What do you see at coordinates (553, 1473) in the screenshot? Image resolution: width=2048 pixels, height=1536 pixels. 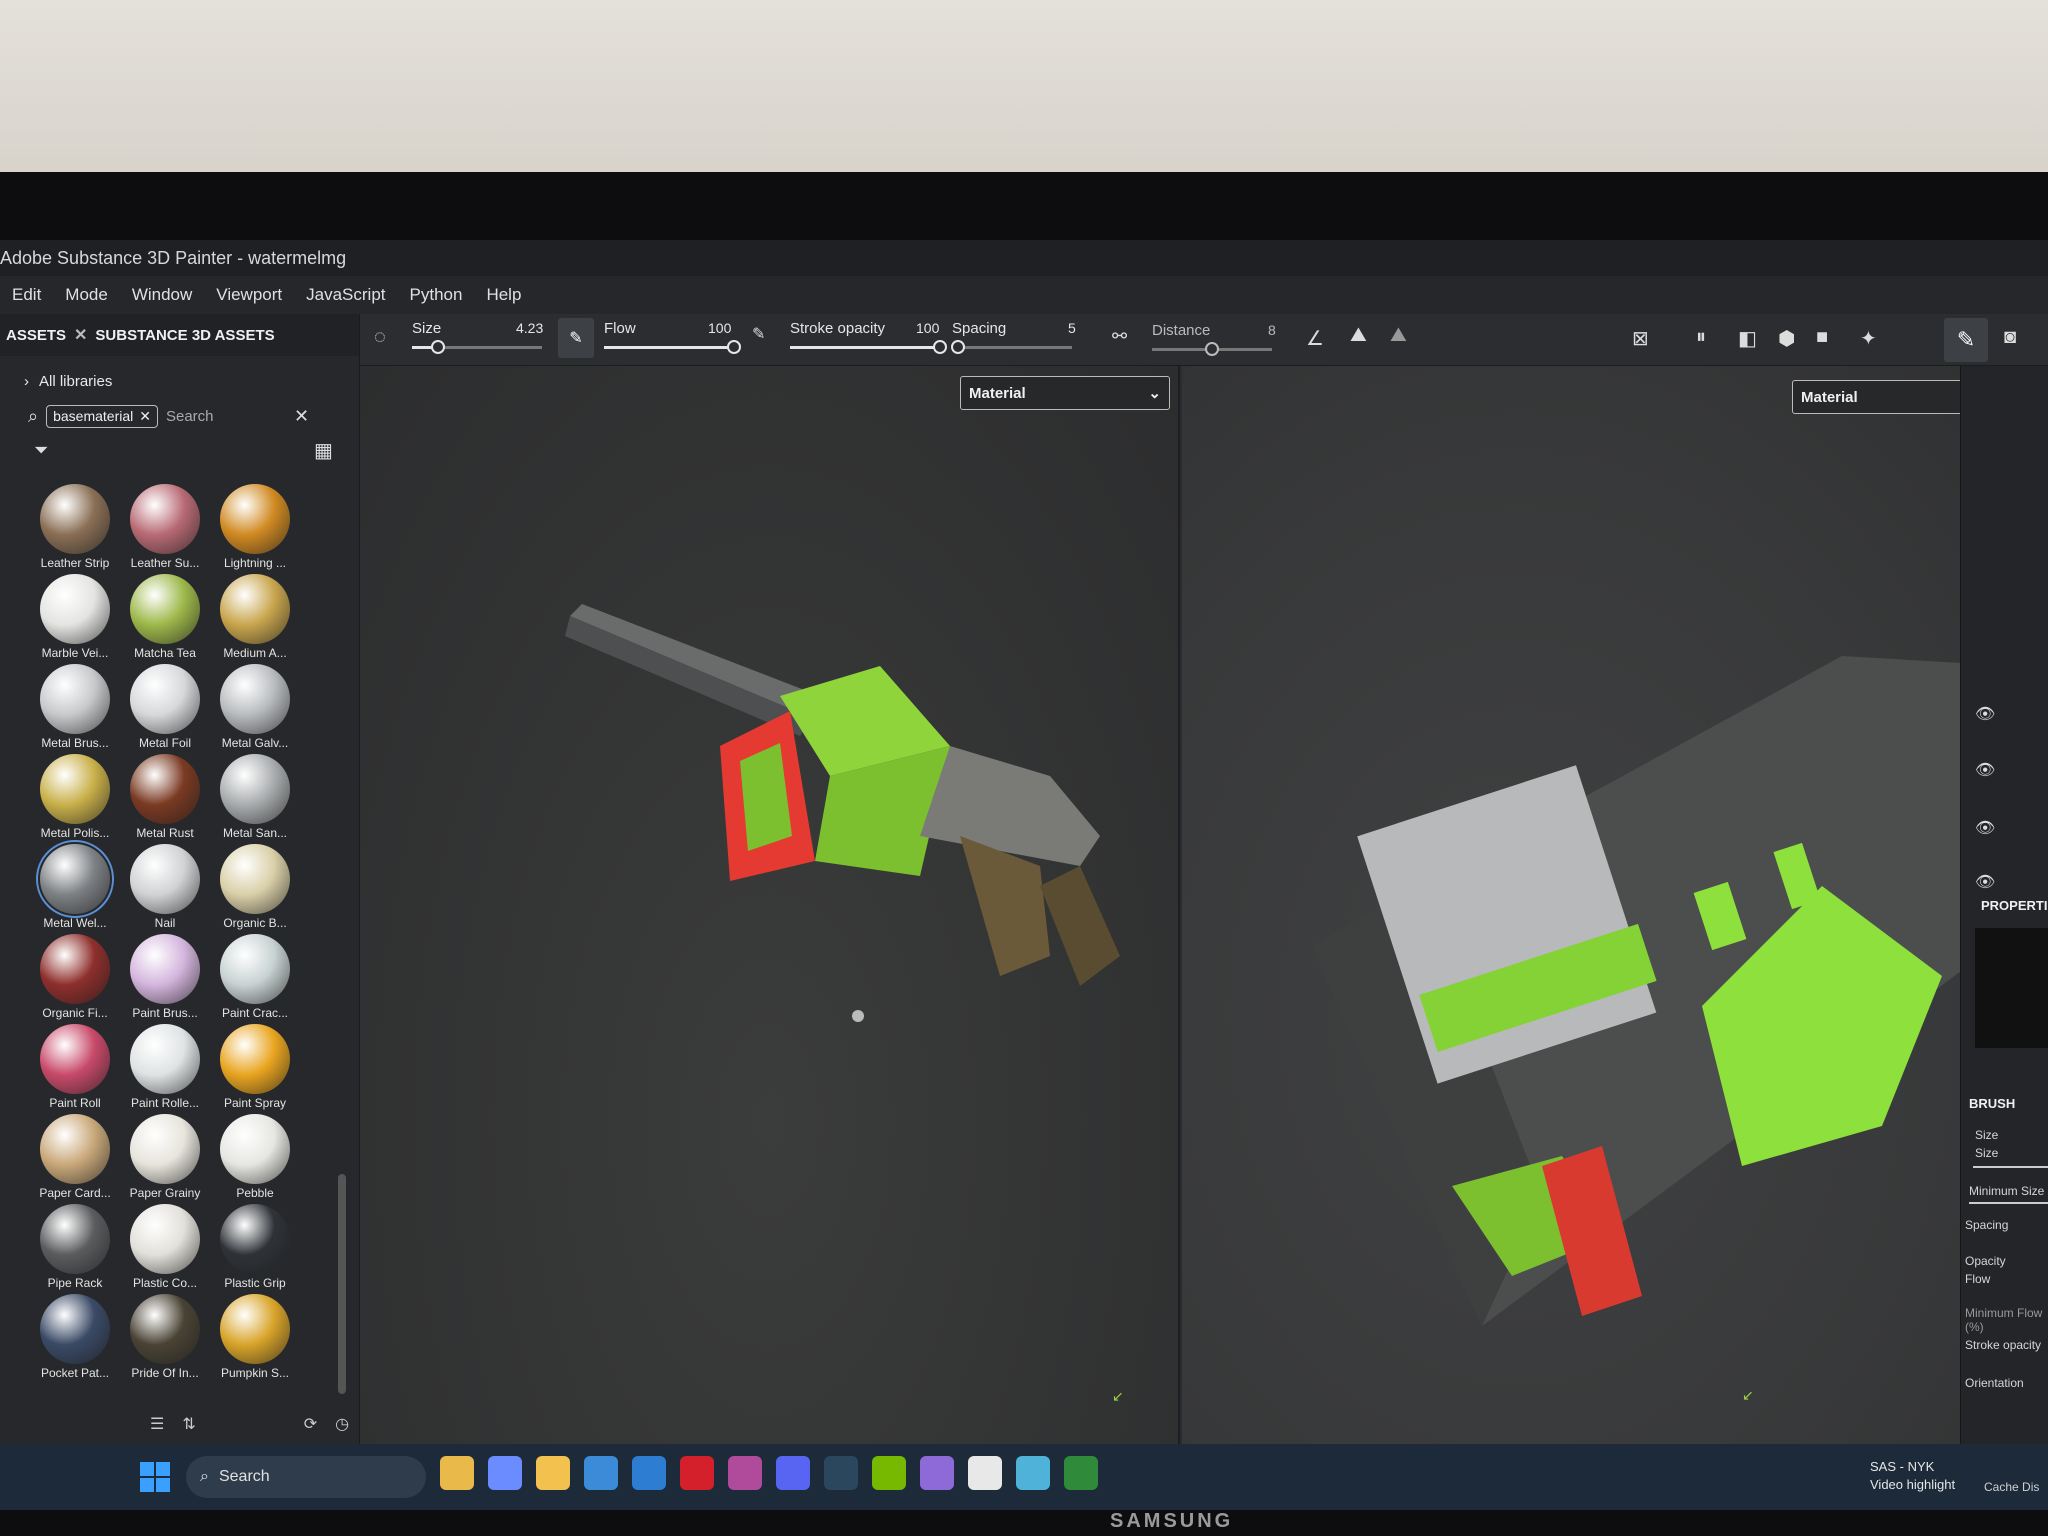 I see `folder-app-icon` at bounding box center [553, 1473].